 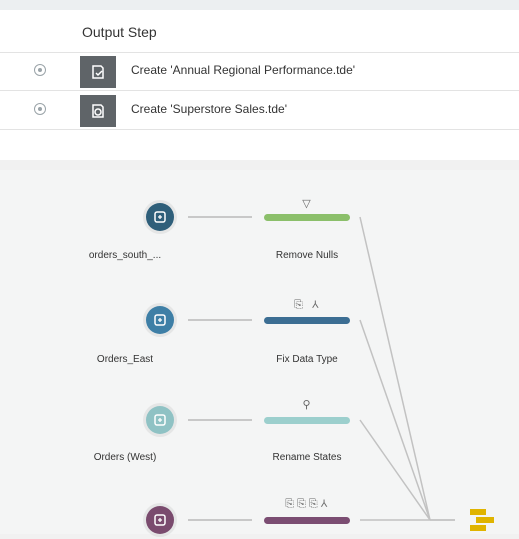 I want to click on output-header-row: Output Step, so click(x=259, y=33).